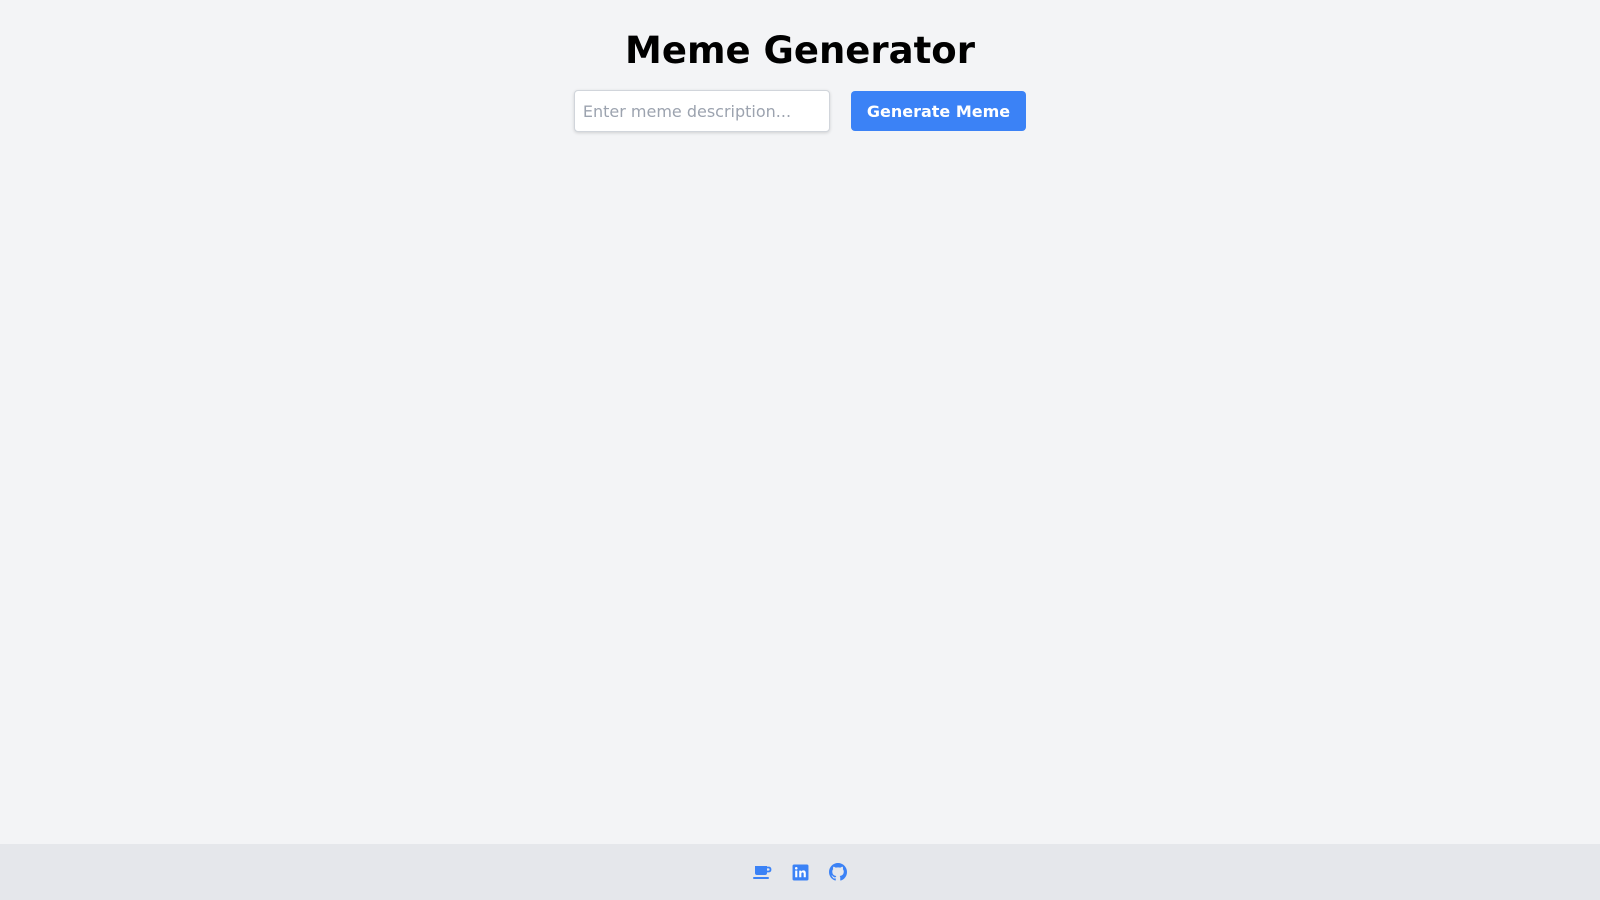 This screenshot has width=1600, height=900. I want to click on page-title: Meme Generator, so click(800, 50).